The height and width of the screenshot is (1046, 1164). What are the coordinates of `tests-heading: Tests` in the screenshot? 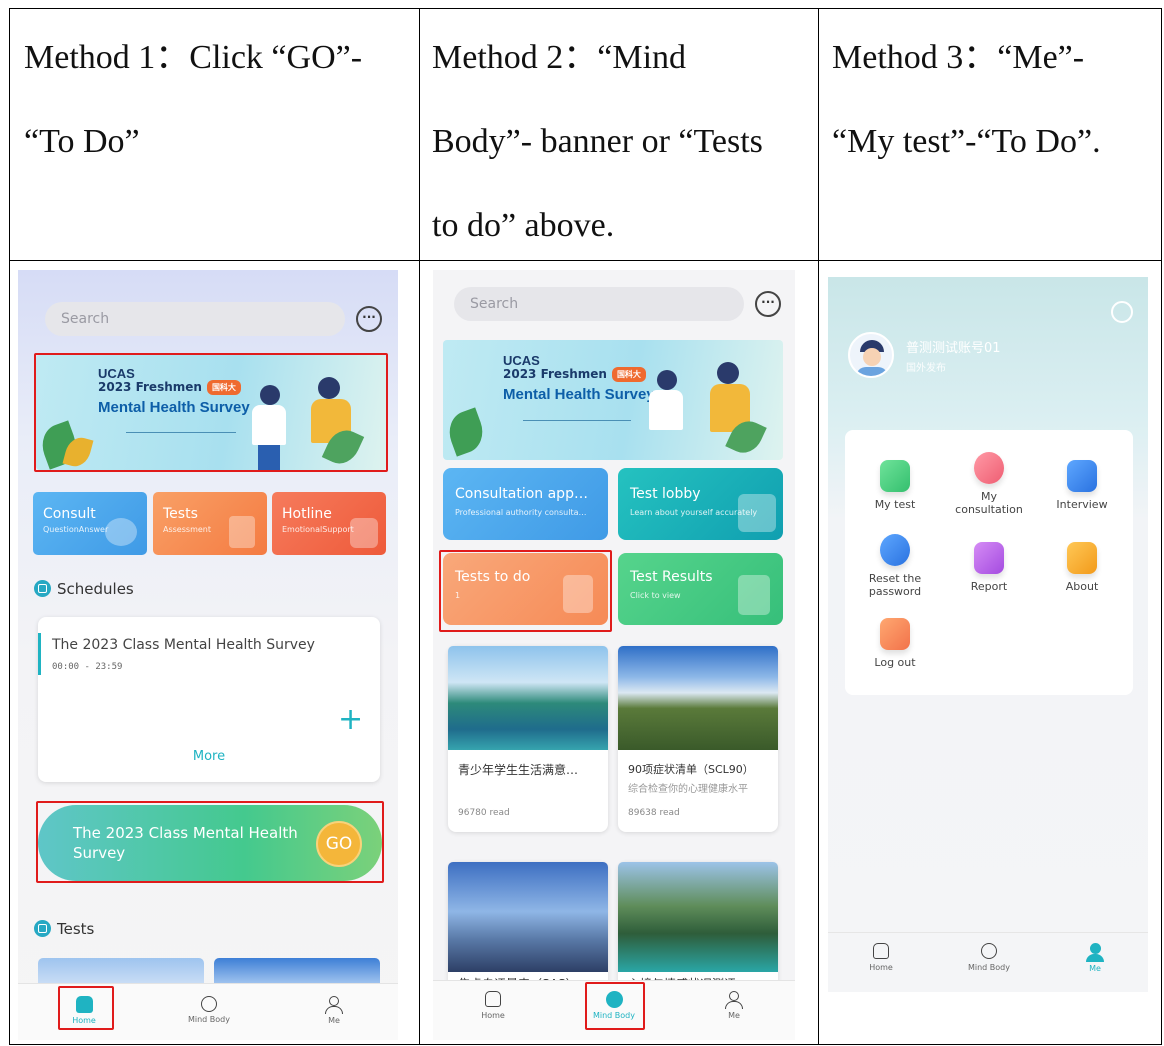 It's located at (64, 929).